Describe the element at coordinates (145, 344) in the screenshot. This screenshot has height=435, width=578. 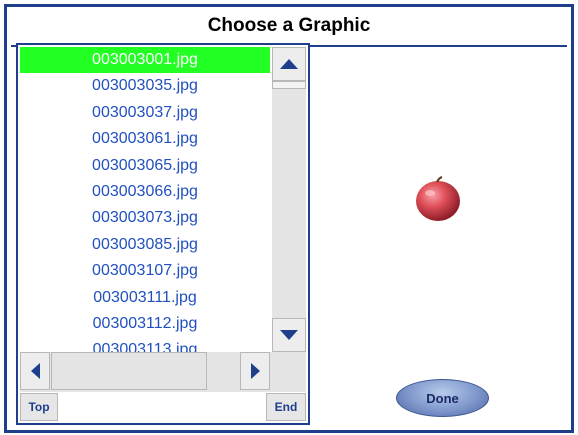
I see `file-list-item: 003003113.jpg` at that location.